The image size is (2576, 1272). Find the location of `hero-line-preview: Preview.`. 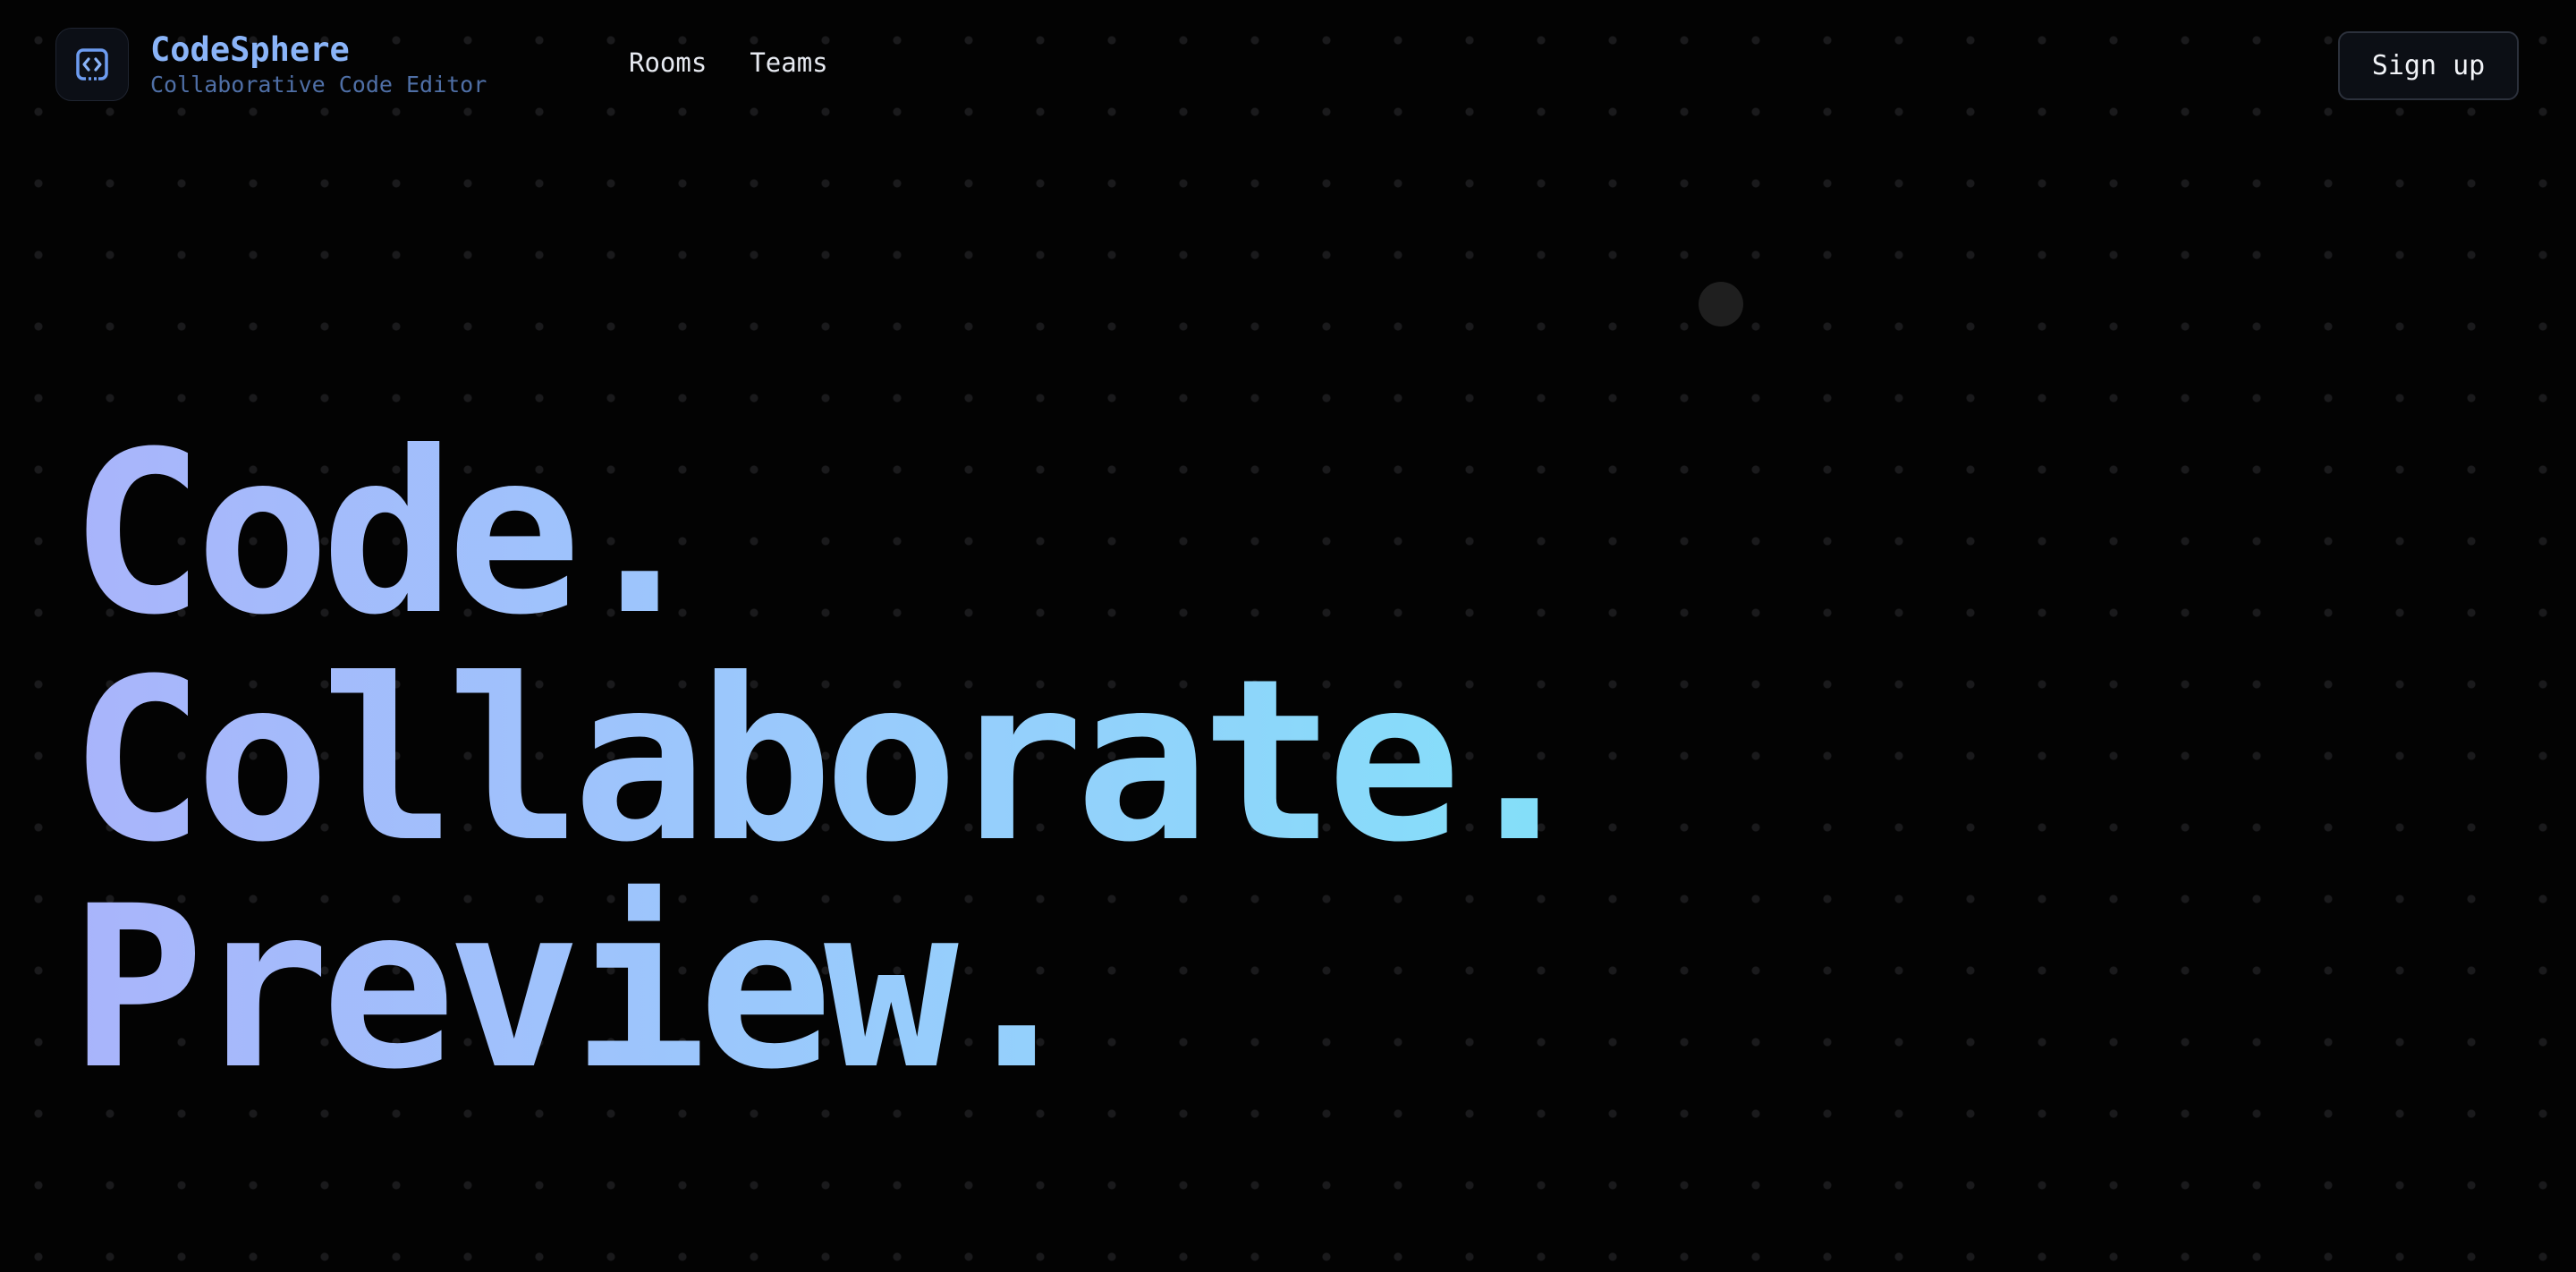

hero-line-preview: Preview. is located at coordinates (824, 988).